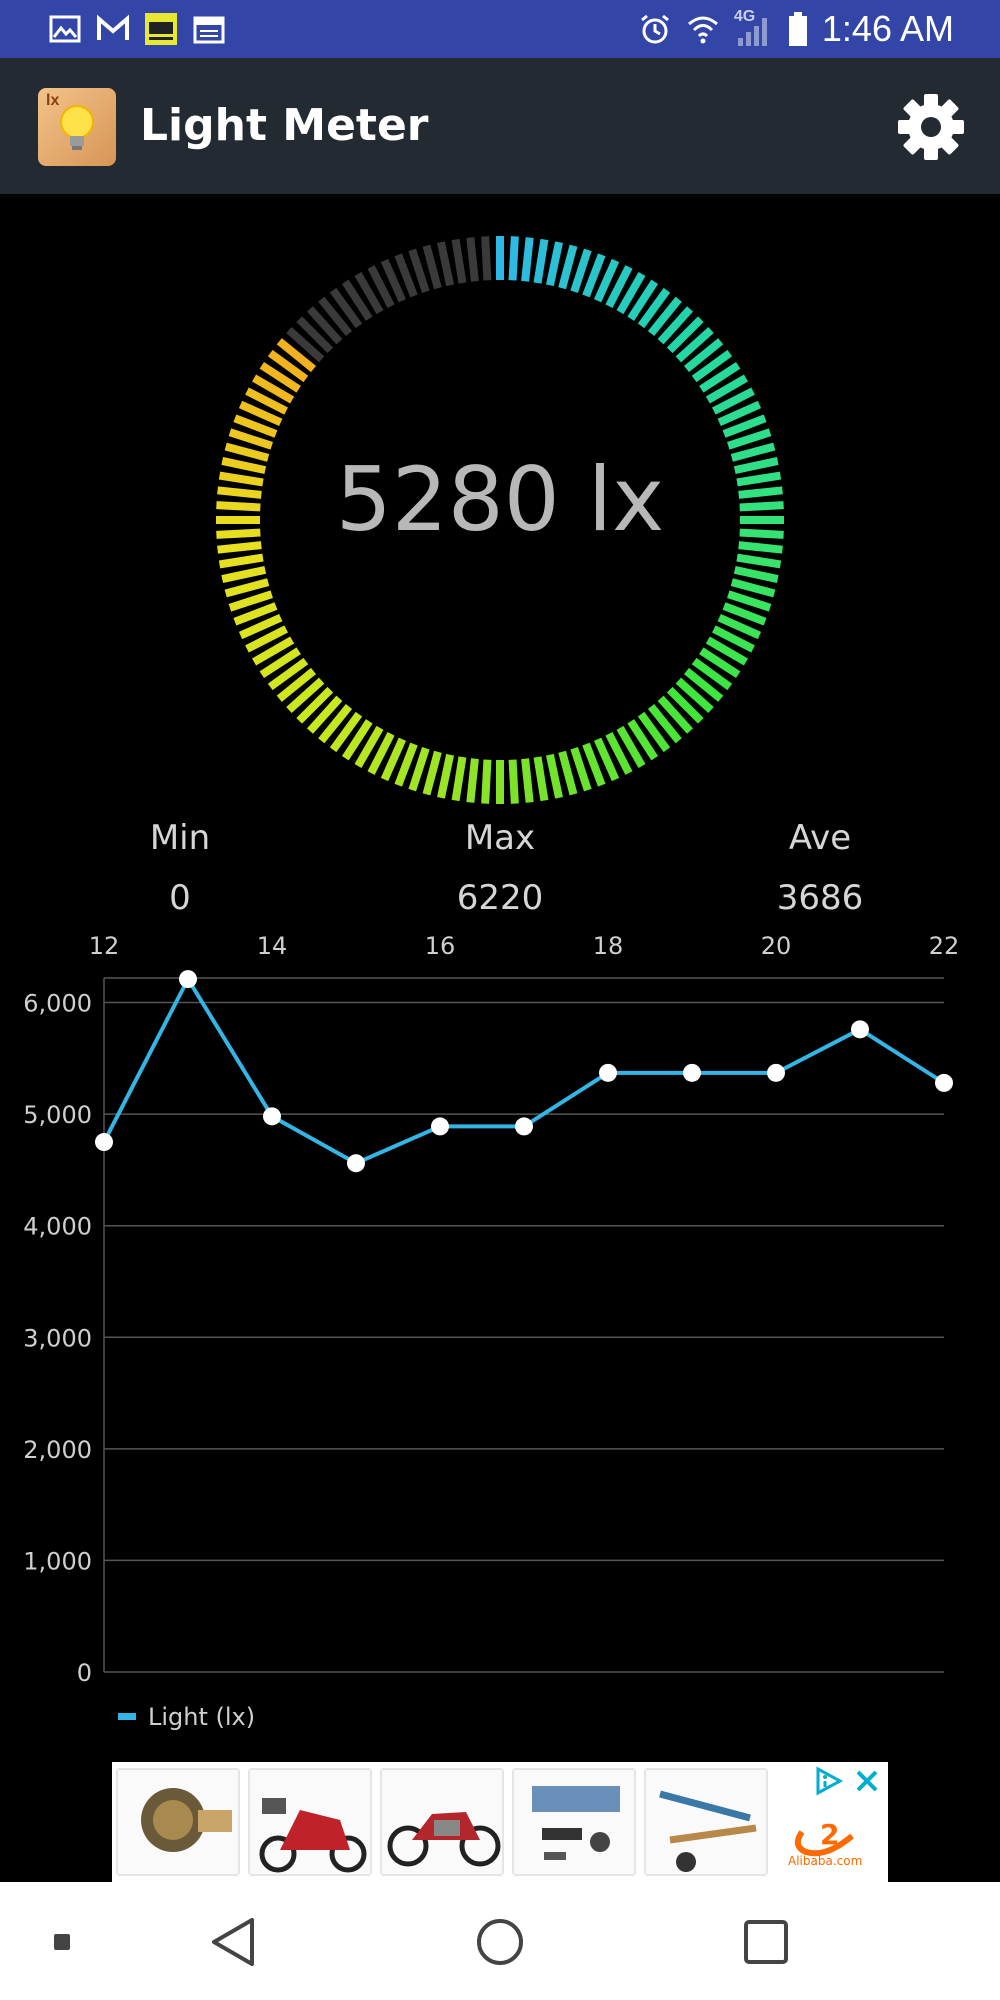 The height and width of the screenshot is (2000, 1000). I want to click on alibaba-brand: Alibaba.com, so click(825, 1861).